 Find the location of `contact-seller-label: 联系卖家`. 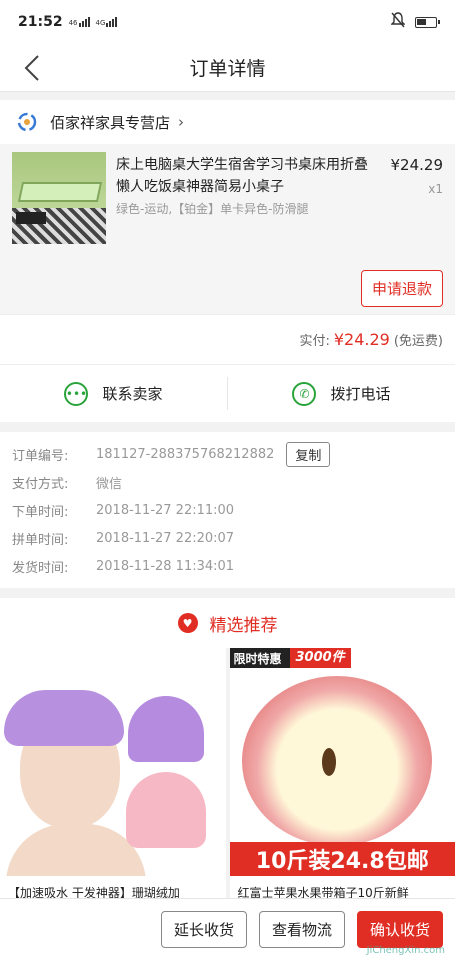

contact-seller-label: 联系卖家 is located at coordinates (132, 394).